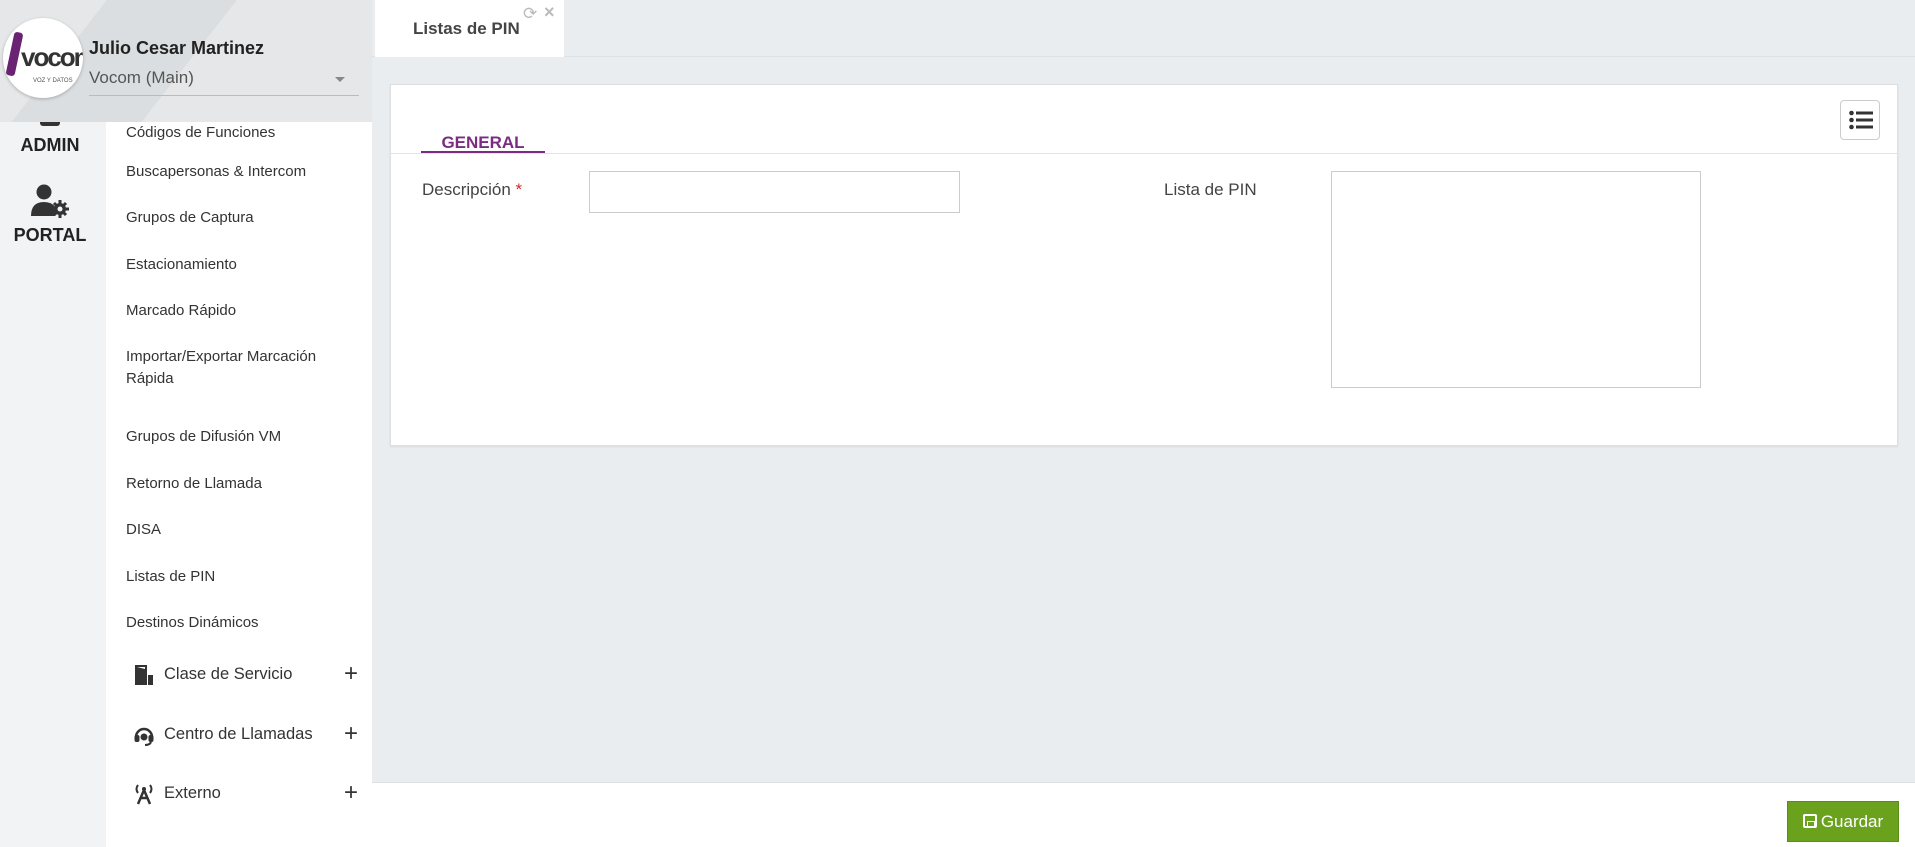 The image size is (1915, 847). Describe the element at coordinates (1852, 821) in the screenshot. I see `save-button-label: Guardar` at that location.